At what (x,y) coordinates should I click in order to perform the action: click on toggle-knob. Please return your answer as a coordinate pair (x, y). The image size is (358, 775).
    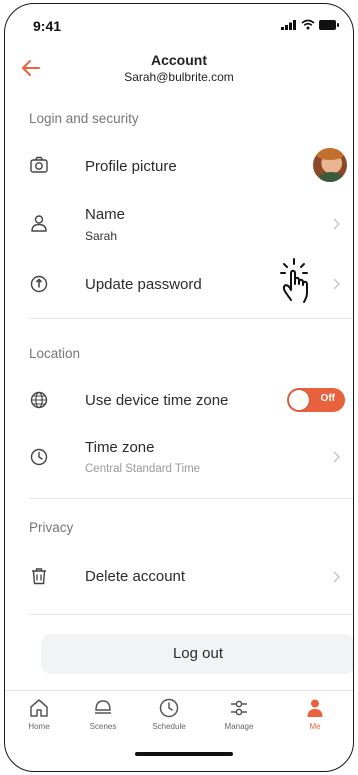
    Looking at the image, I should click on (299, 400).